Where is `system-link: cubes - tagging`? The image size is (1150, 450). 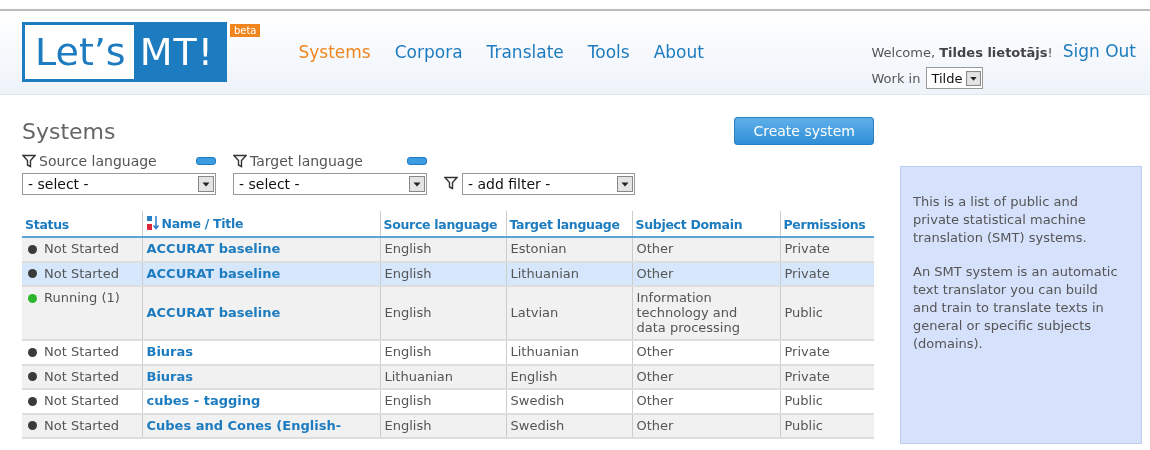 system-link: cubes - tagging is located at coordinates (203, 401).